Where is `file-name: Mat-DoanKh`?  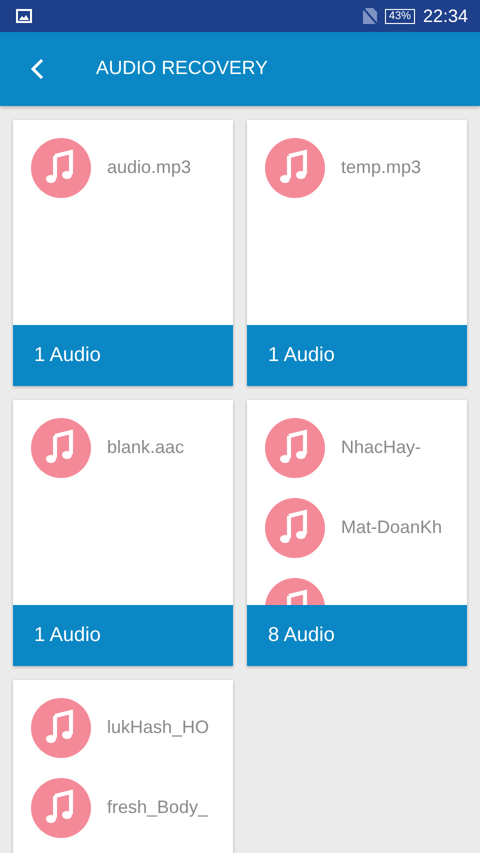 file-name: Mat-DoanKh is located at coordinates (391, 527).